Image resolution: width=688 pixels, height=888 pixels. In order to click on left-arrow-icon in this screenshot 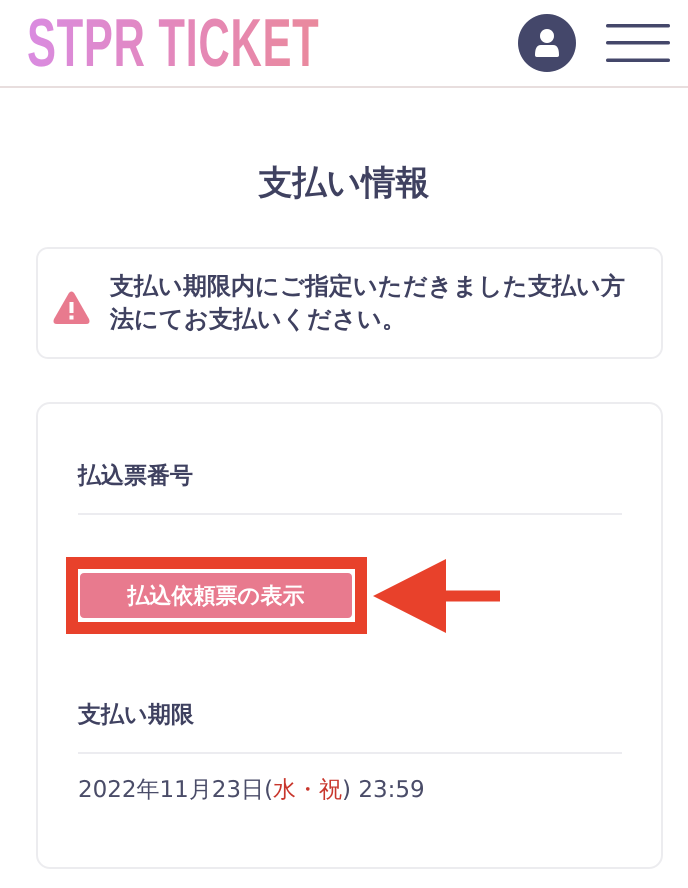, I will do `click(436, 595)`.